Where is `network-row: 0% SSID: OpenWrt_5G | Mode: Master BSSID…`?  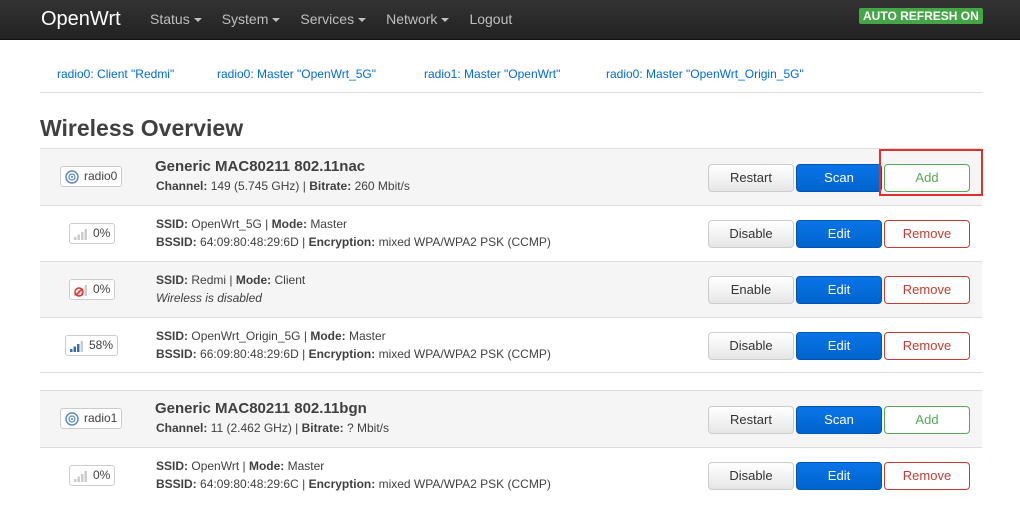
network-row: 0% SSID: OpenWrt_5G | Mode: Master BSSID… is located at coordinates (511, 233).